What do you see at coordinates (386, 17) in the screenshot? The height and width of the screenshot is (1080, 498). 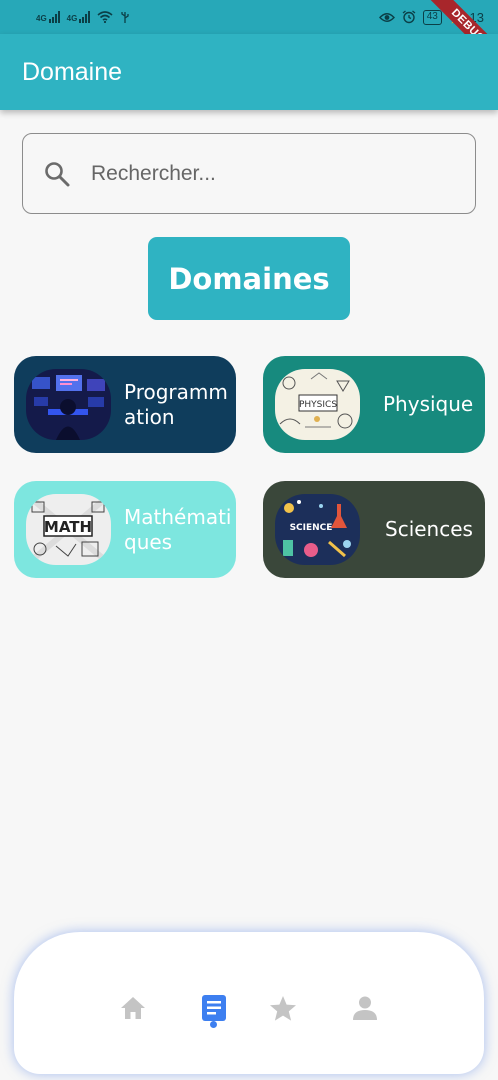 I see `eye-icon` at bounding box center [386, 17].